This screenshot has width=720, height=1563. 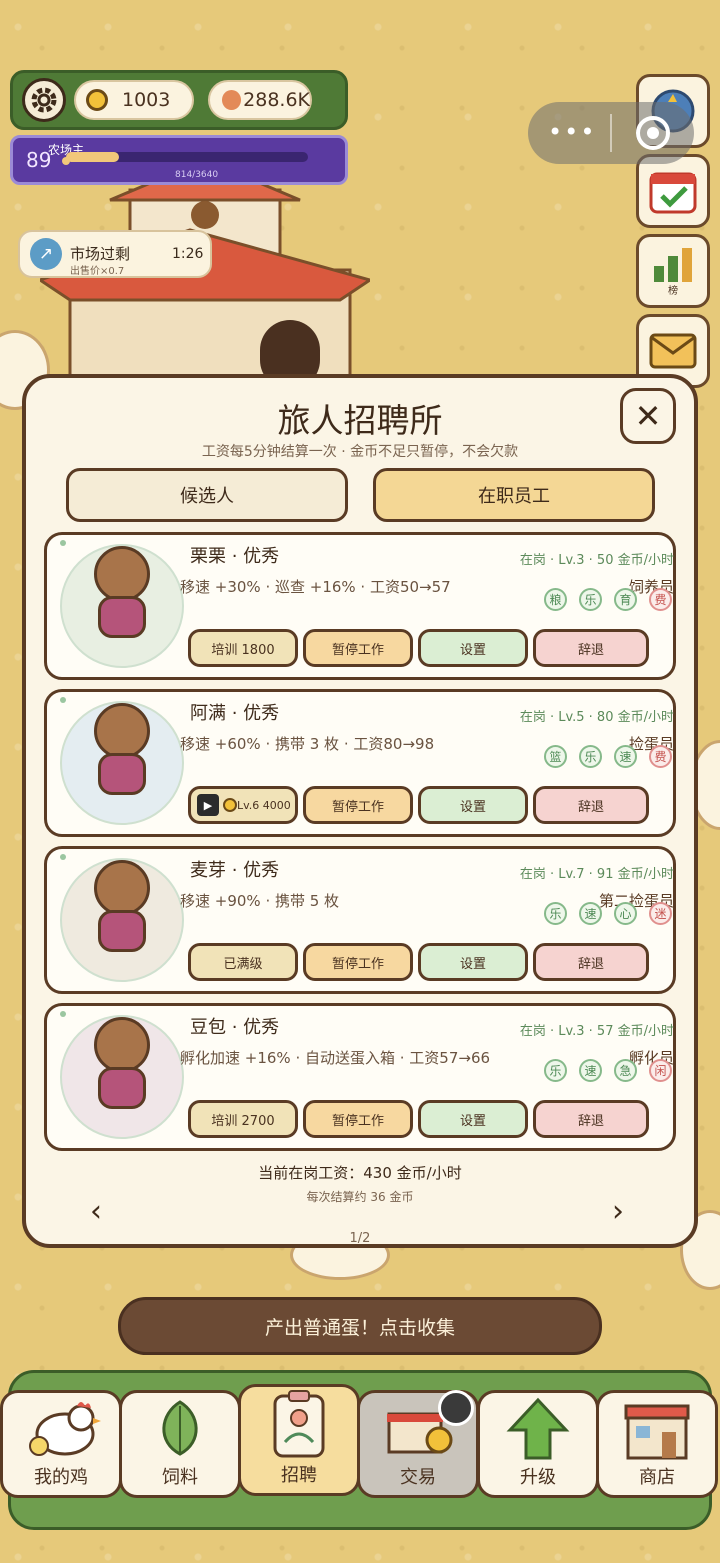 I want to click on leaf-icon, so click(x=180, y=1428).